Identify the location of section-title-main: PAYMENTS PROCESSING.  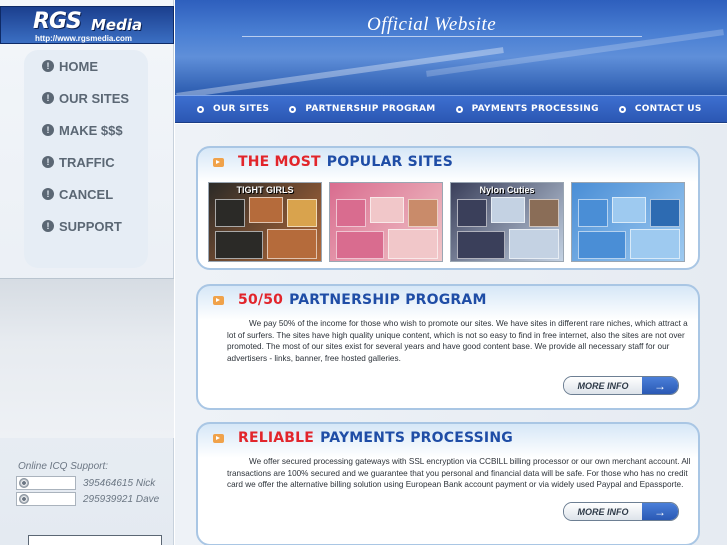
(416, 438).